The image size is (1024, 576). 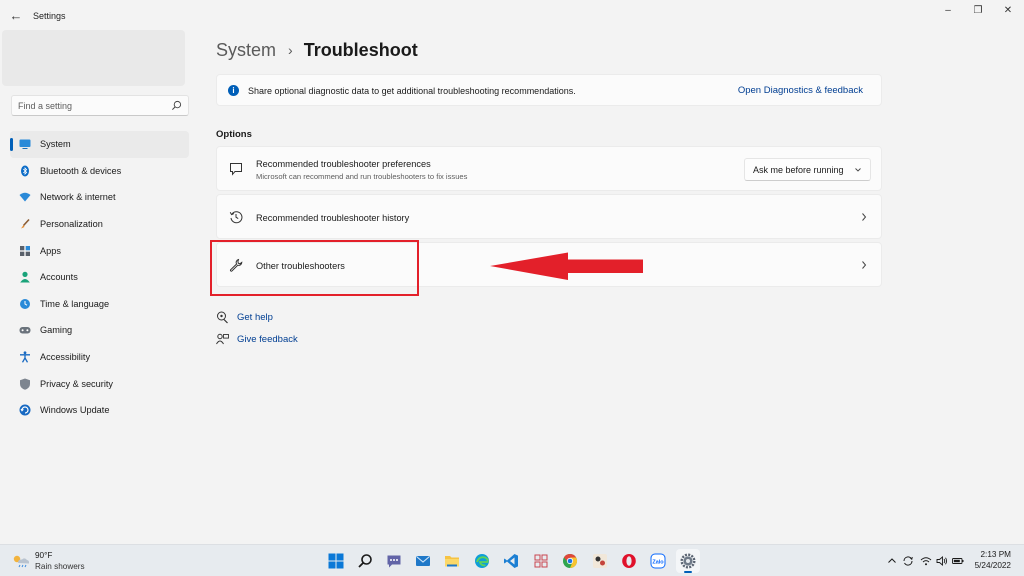 What do you see at coordinates (25, 357) in the screenshot?
I see `accessibility-icon` at bounding box center [25, 357].